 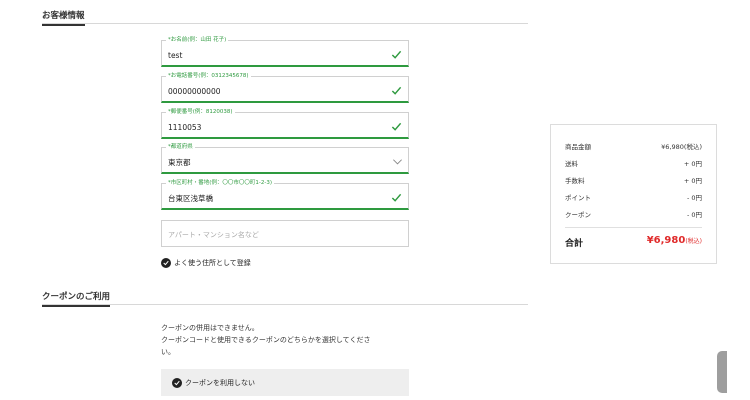 What do you see at coordinates (220, 183) in the screenshot?
I see `address-field-label: *市区町村・番地(例：〇〇市〇〇町1-2-3)` at bounding box center [220, 183].